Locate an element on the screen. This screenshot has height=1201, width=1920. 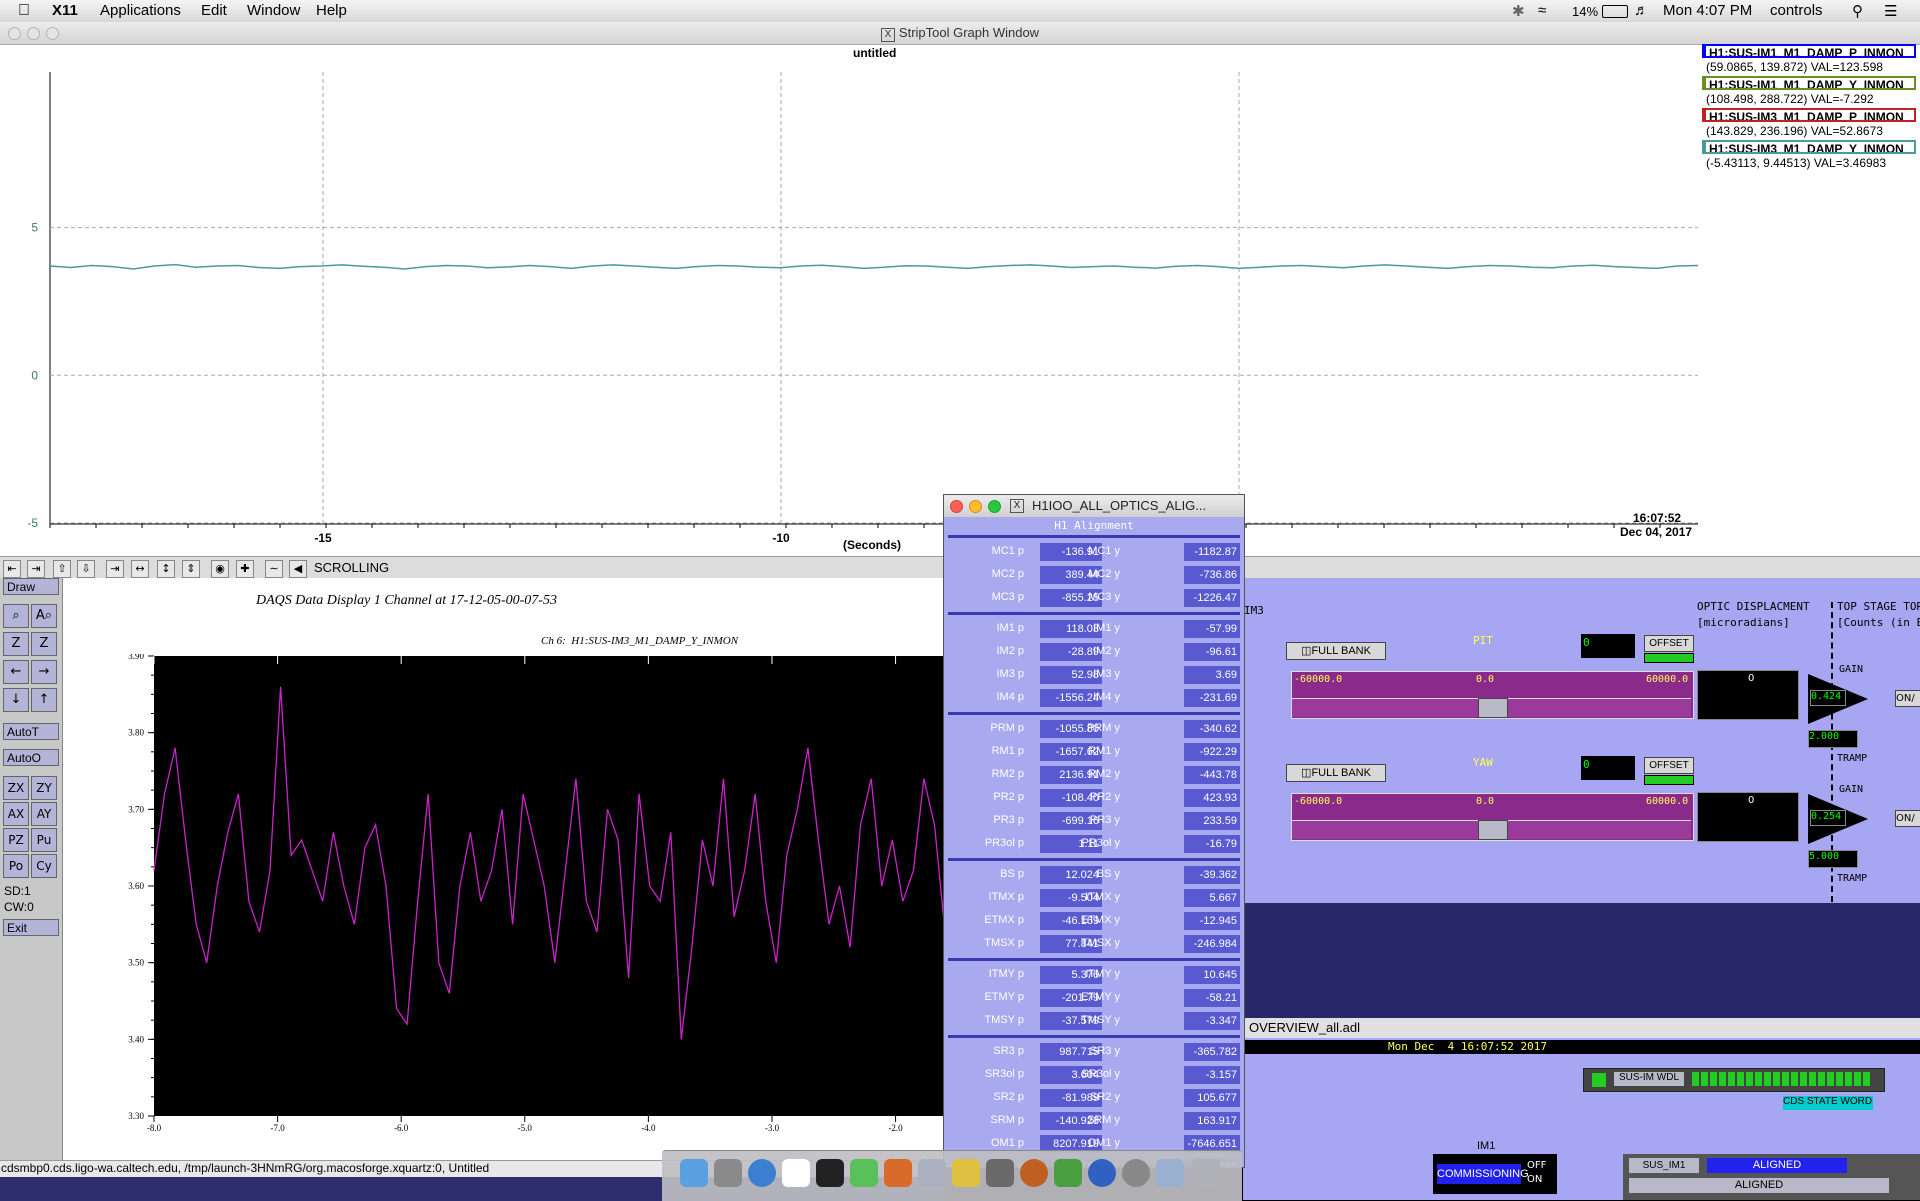
add-button: ✚ is located at coordinates (245, 569).